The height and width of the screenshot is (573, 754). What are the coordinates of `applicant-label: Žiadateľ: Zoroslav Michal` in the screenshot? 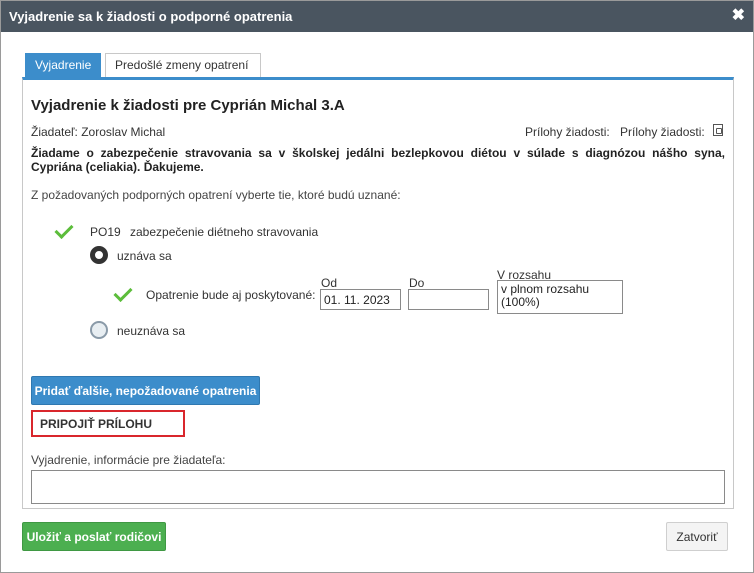 It's located at (98, 132).